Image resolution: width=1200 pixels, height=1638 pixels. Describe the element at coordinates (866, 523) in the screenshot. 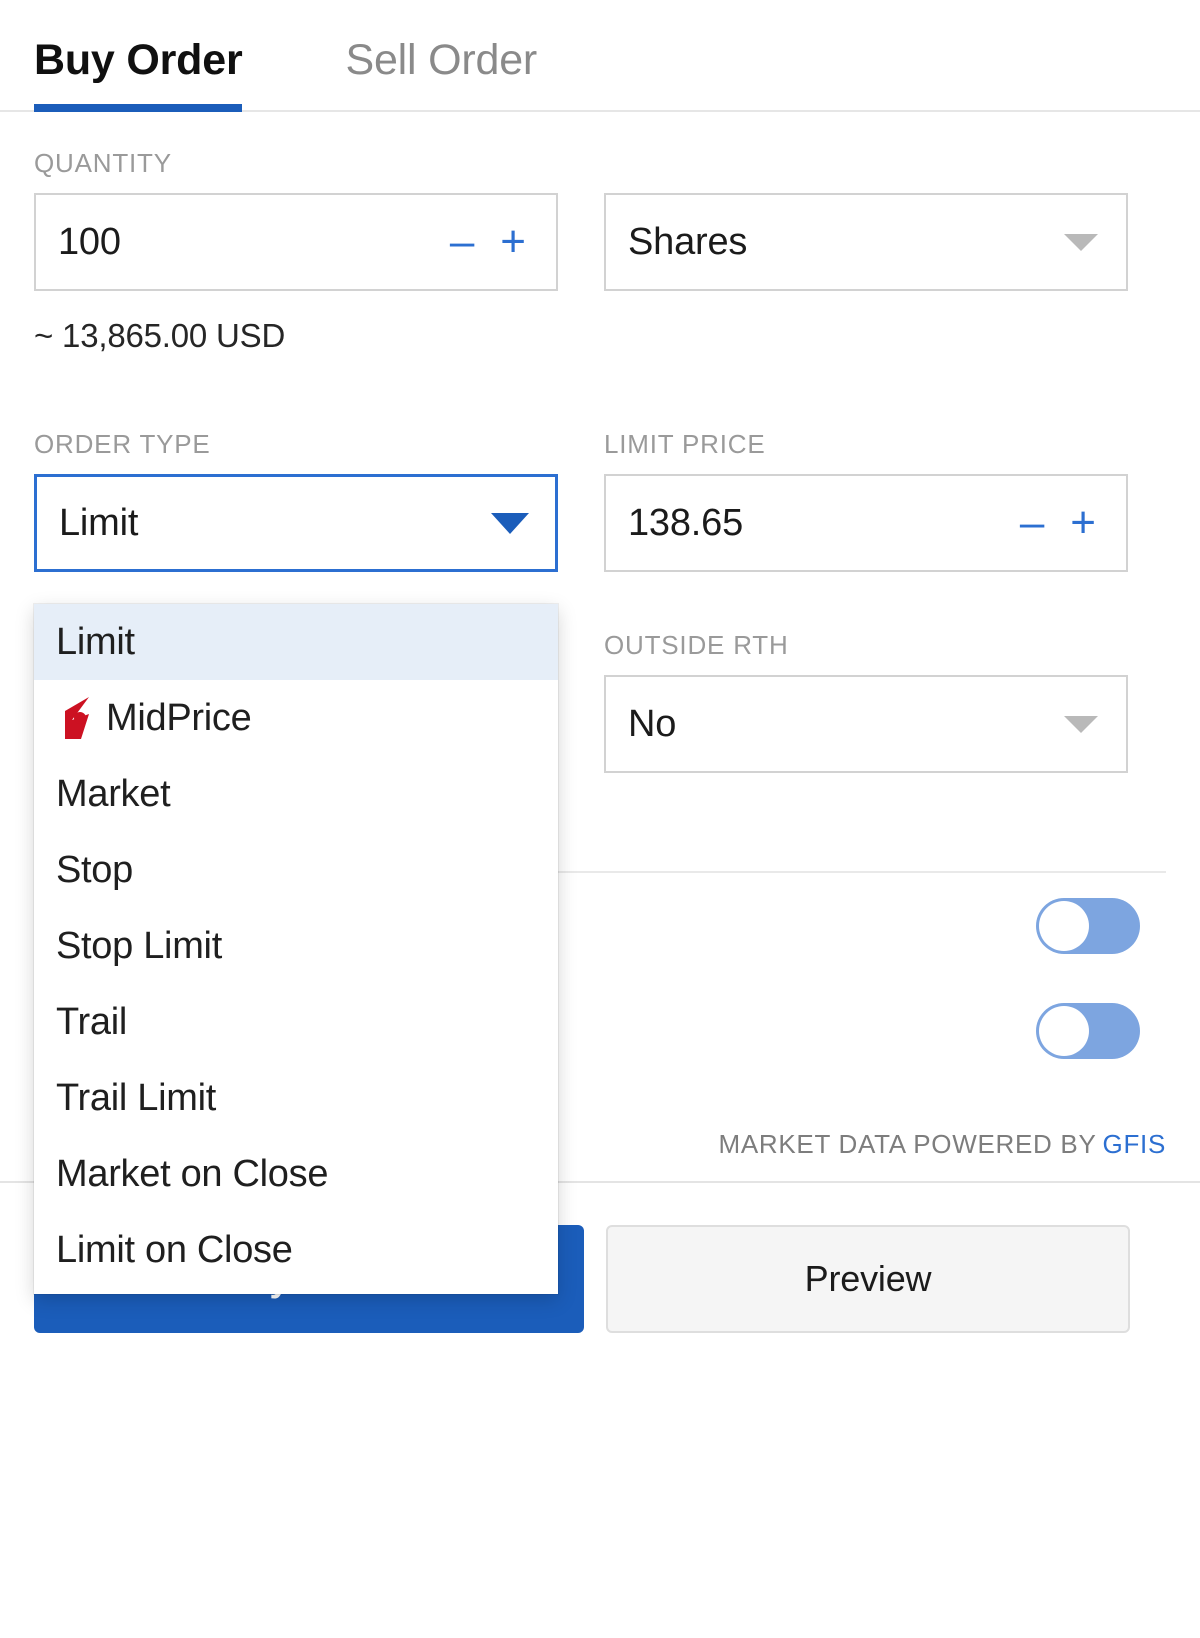

I see `limit-price-input: 138.65 – +` at that location.